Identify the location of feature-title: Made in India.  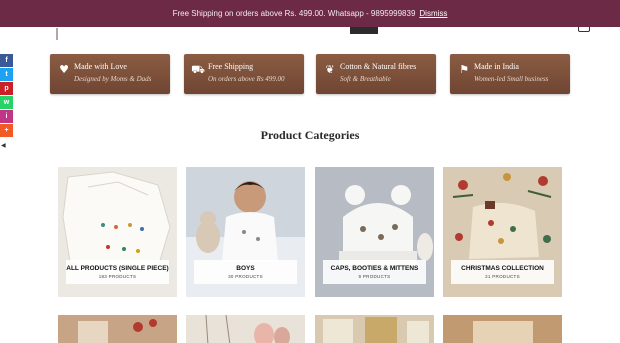
(496, 66).